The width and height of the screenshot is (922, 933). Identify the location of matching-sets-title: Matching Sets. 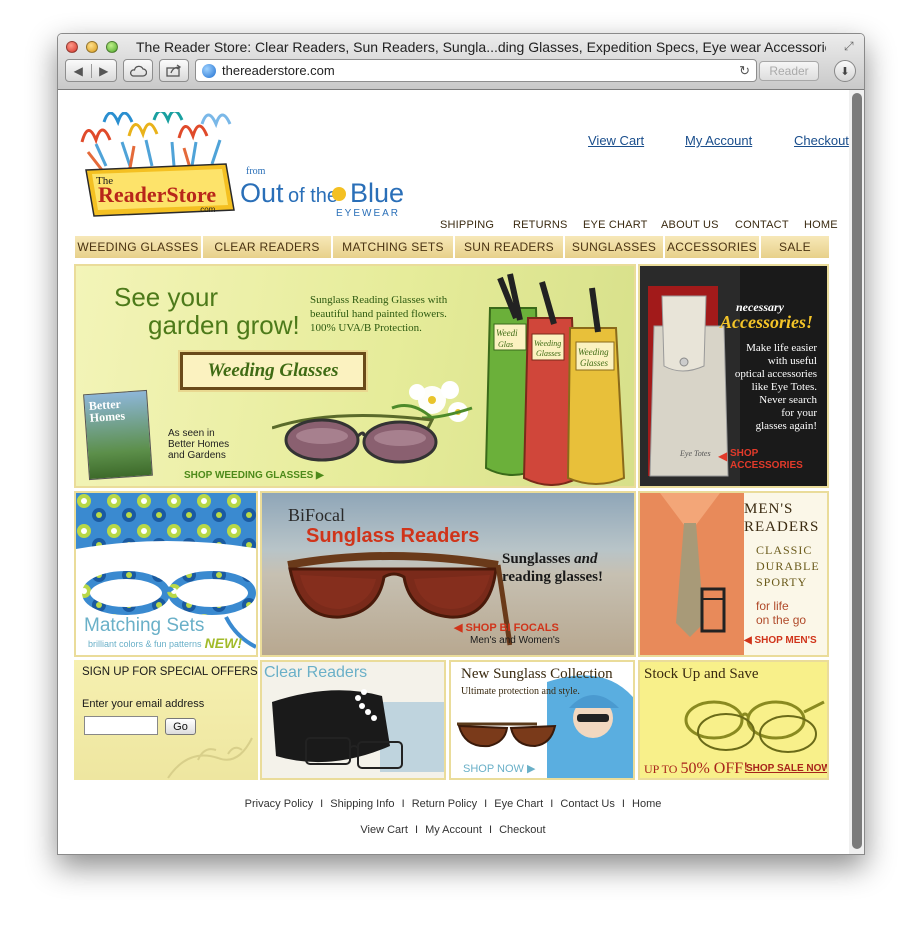
(144, 625).